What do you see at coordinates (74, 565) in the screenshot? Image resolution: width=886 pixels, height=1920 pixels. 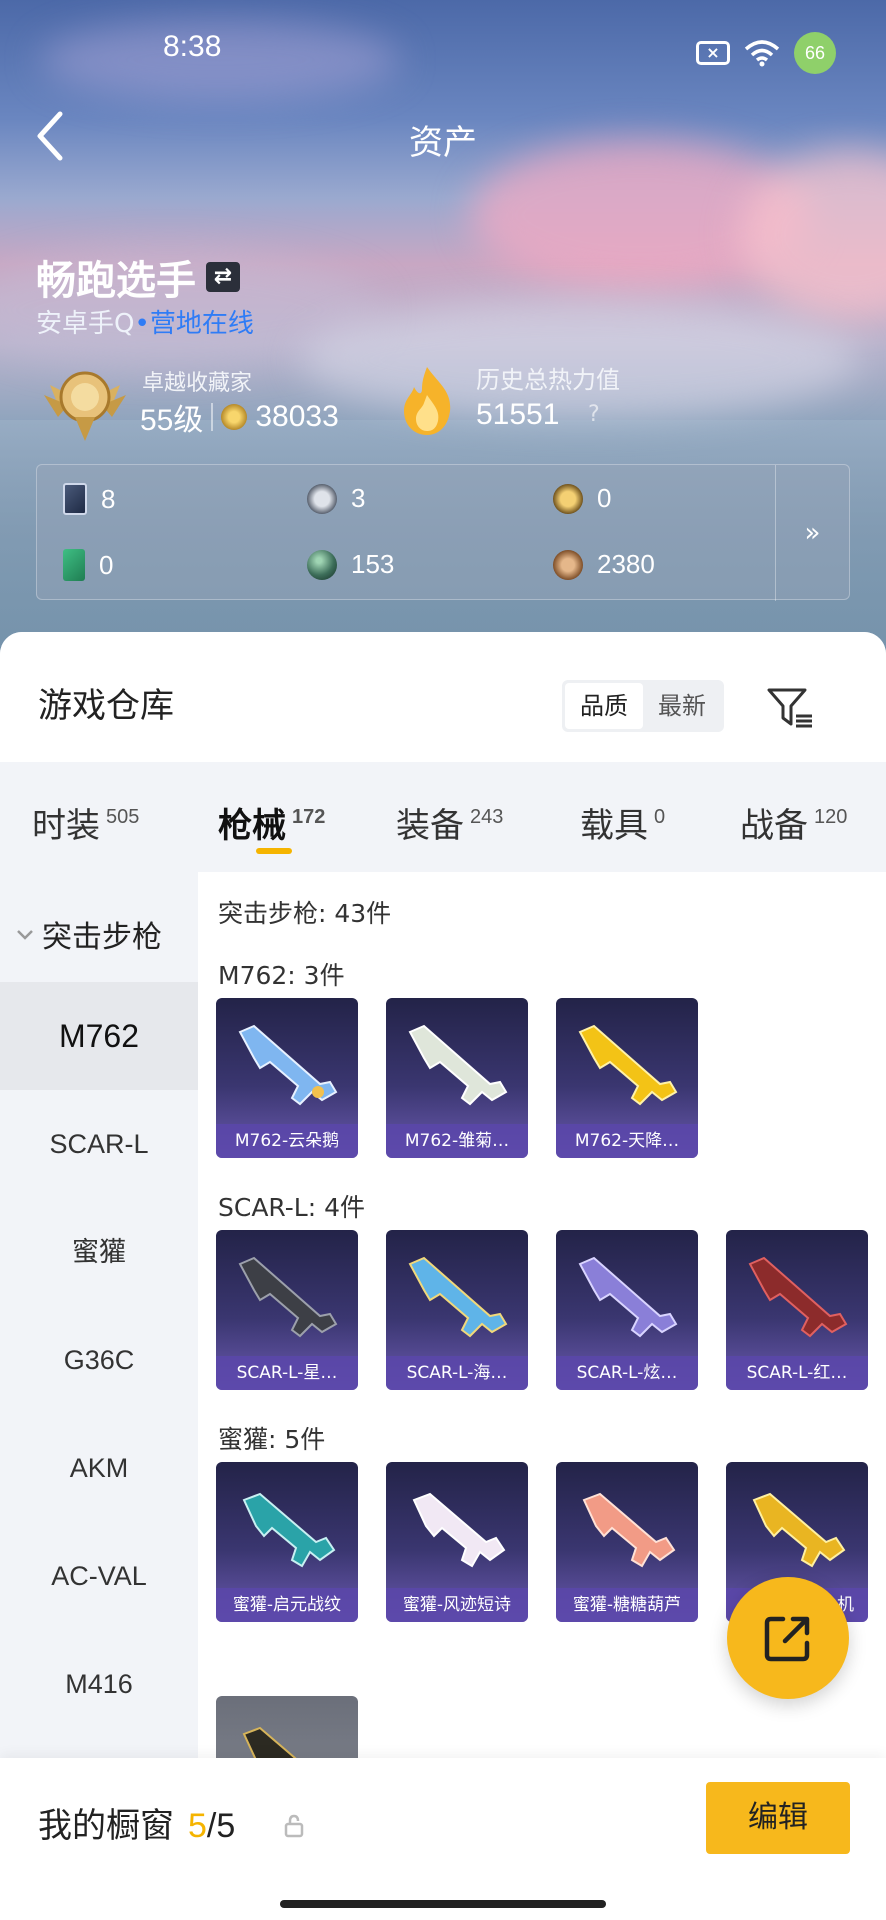 I see `ticket-icon` at bounding box center [74, 565].